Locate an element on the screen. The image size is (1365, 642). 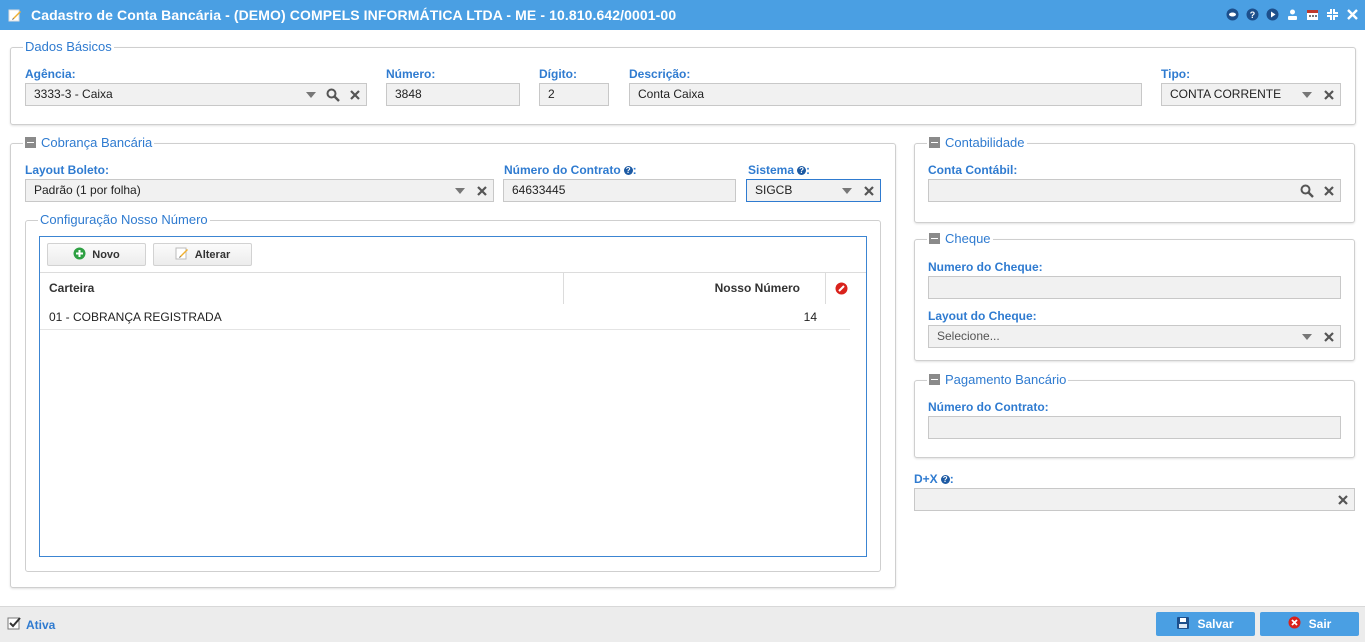
numero-contrato-label-text: Número do Contrato is located at coordinates (562, 170).